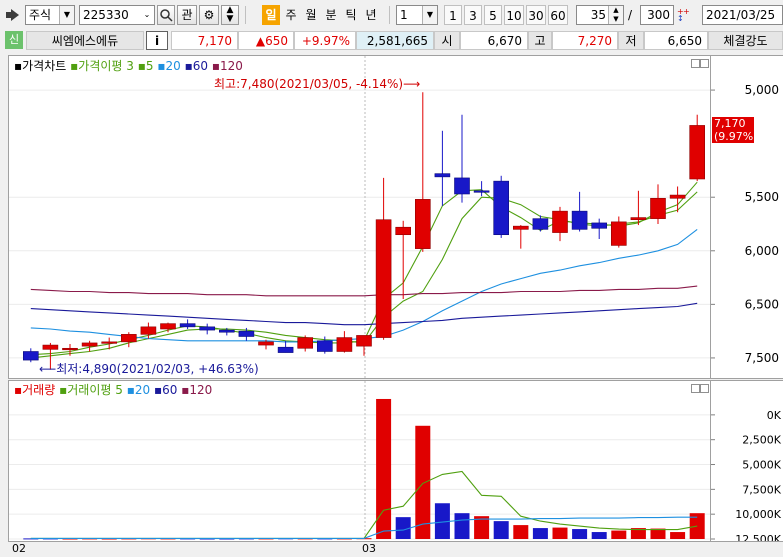  I want to click on y-tick-label: 6,500, so click(762, 304).